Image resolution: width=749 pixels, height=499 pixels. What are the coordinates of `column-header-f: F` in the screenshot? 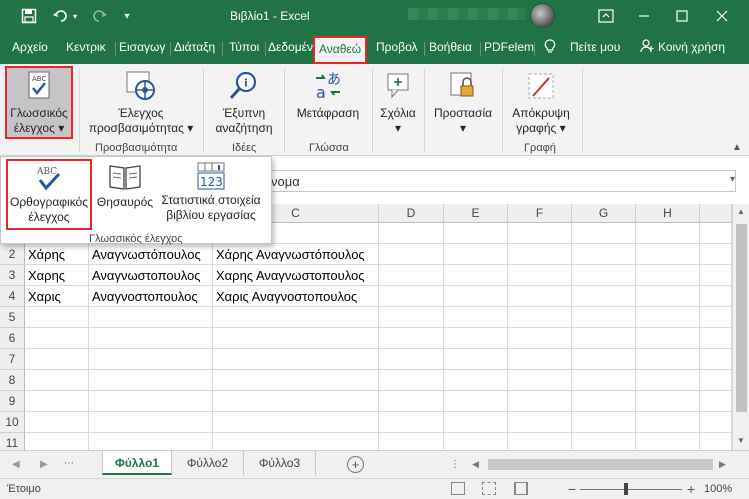 It's located at (540, 213).